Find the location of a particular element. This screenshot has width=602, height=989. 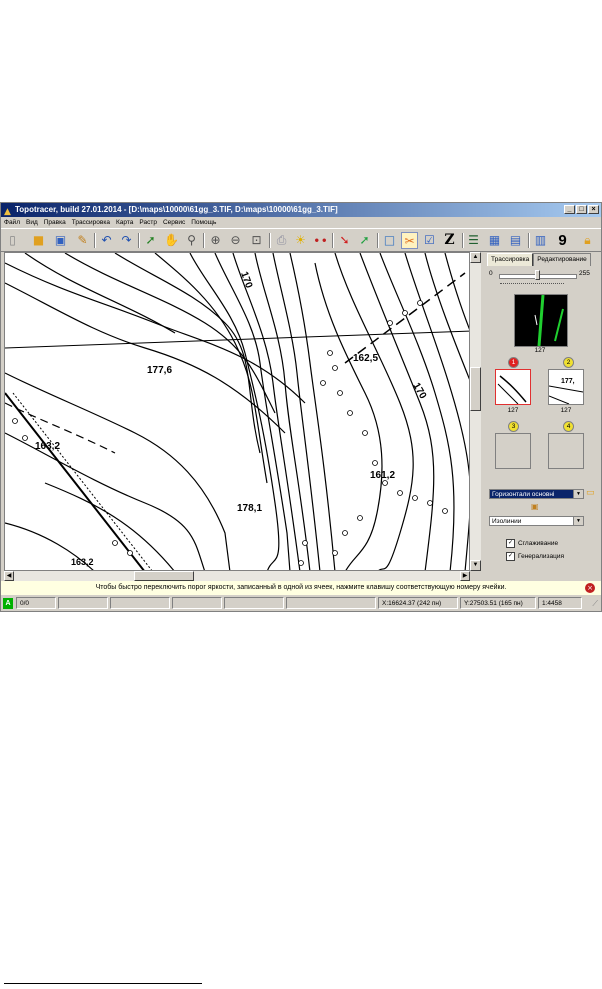

redo-icon: ↷ is located at coordinates (126, 240).